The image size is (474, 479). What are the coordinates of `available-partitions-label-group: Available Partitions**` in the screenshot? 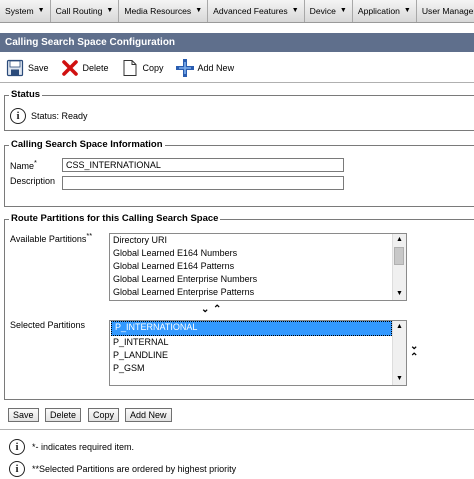 It's located at (51, 237).